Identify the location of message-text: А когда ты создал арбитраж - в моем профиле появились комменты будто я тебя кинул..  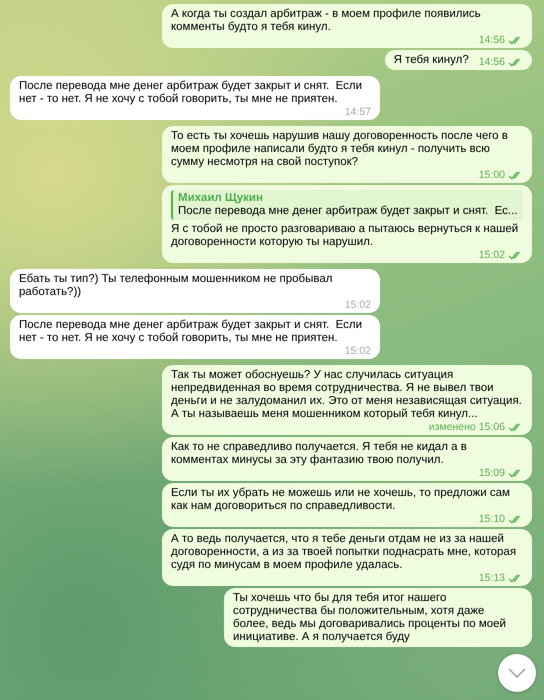
(326, 21).